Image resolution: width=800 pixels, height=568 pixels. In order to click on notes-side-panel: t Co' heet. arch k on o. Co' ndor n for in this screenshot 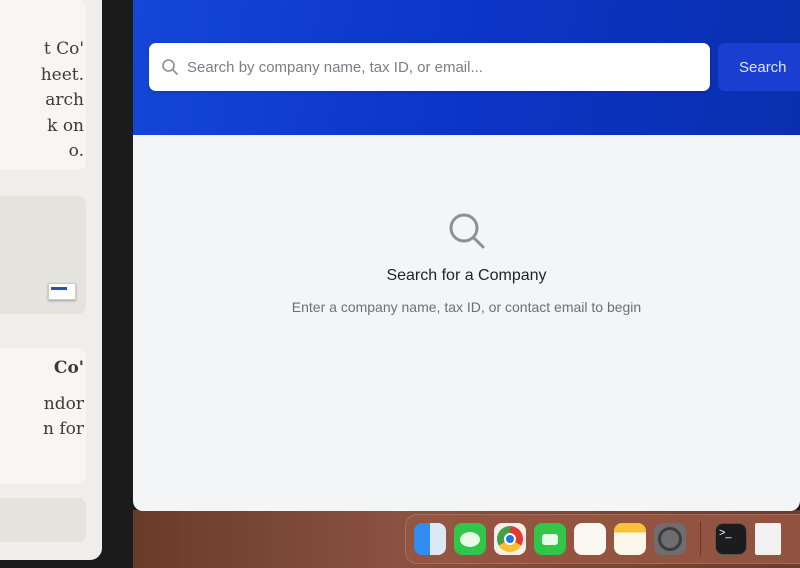, I will do `click(51, 280)`.